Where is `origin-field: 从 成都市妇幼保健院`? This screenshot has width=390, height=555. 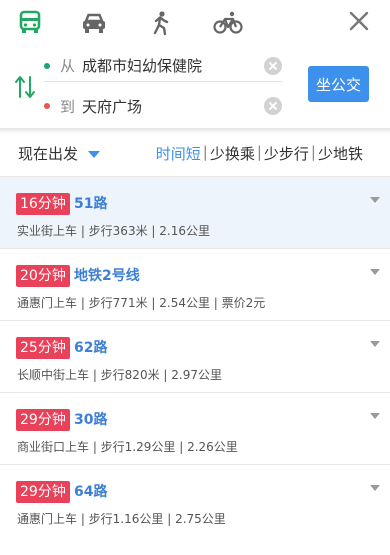
origin-field: 从 成都市妇幼保健院 is located at coordinates (163, 66).